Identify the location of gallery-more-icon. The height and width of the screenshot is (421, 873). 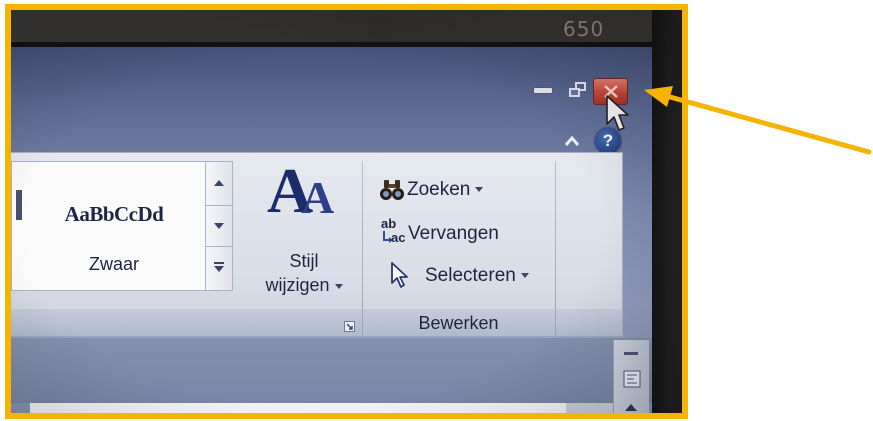
(219, 267).